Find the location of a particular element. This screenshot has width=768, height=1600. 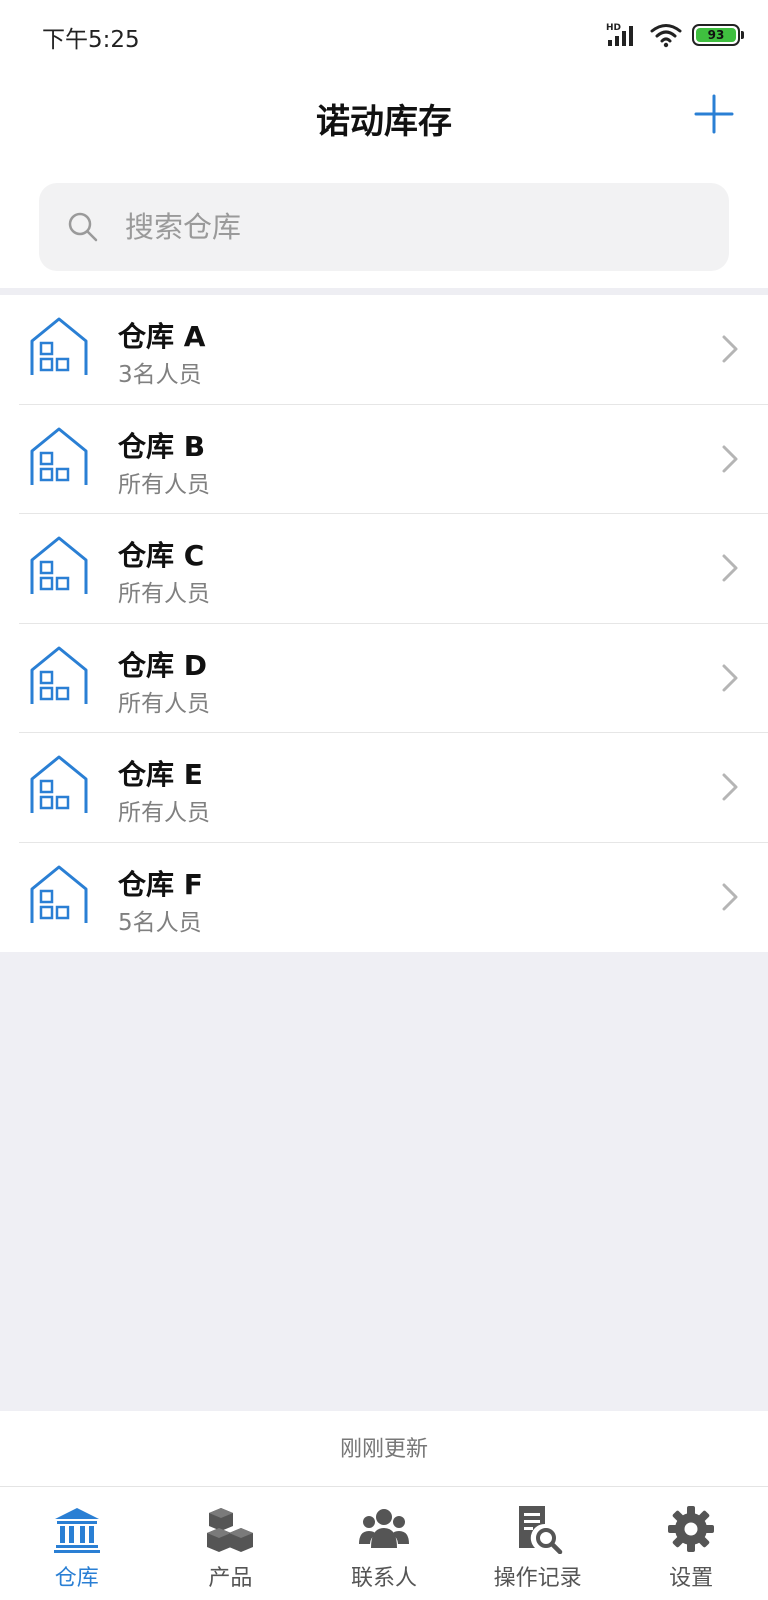

section-divider is located at coordinates (384, 291).